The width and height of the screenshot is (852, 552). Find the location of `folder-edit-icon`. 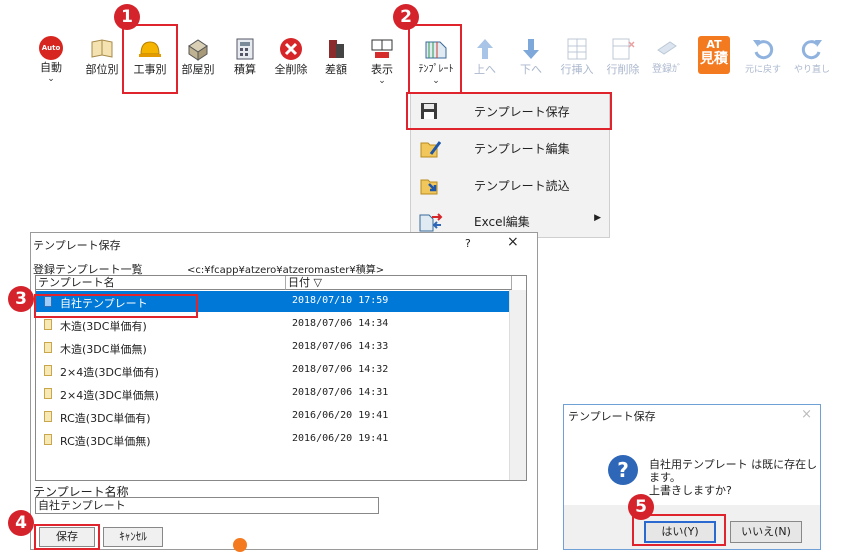

folder-edit-icon is located at coordinates (430, 148).